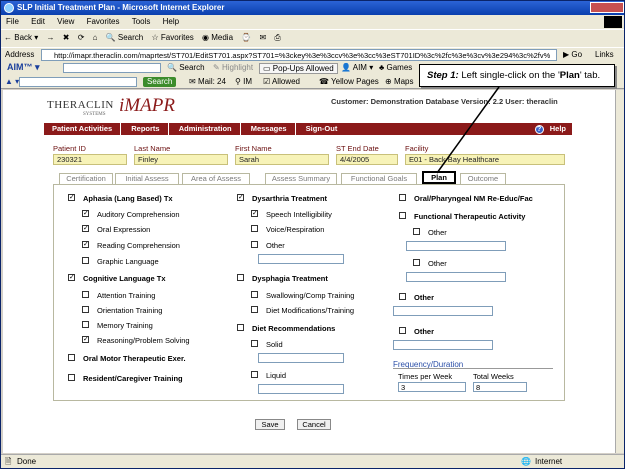 The image size is (625, 469). Describe the element at coordinates (71, 197) in the screenshot. I see `aphasia-checkbox: ✓` at that location.